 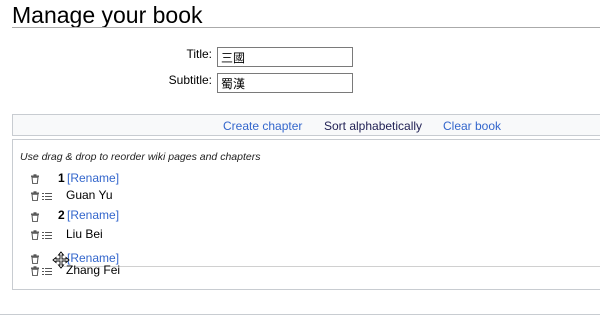 What do you see at coordinates (107, 15) in the screenshot?
I see `page-title: Manage your book` at bounding box center [107, 15].